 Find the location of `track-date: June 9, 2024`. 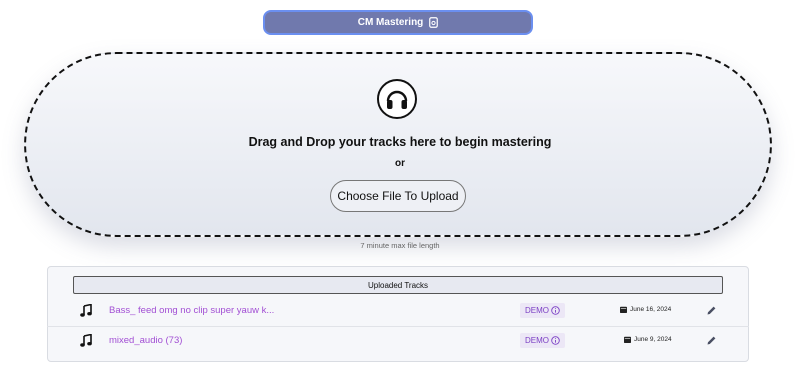

track-date: June 9, 2024 is located at coordinates (648, 339).